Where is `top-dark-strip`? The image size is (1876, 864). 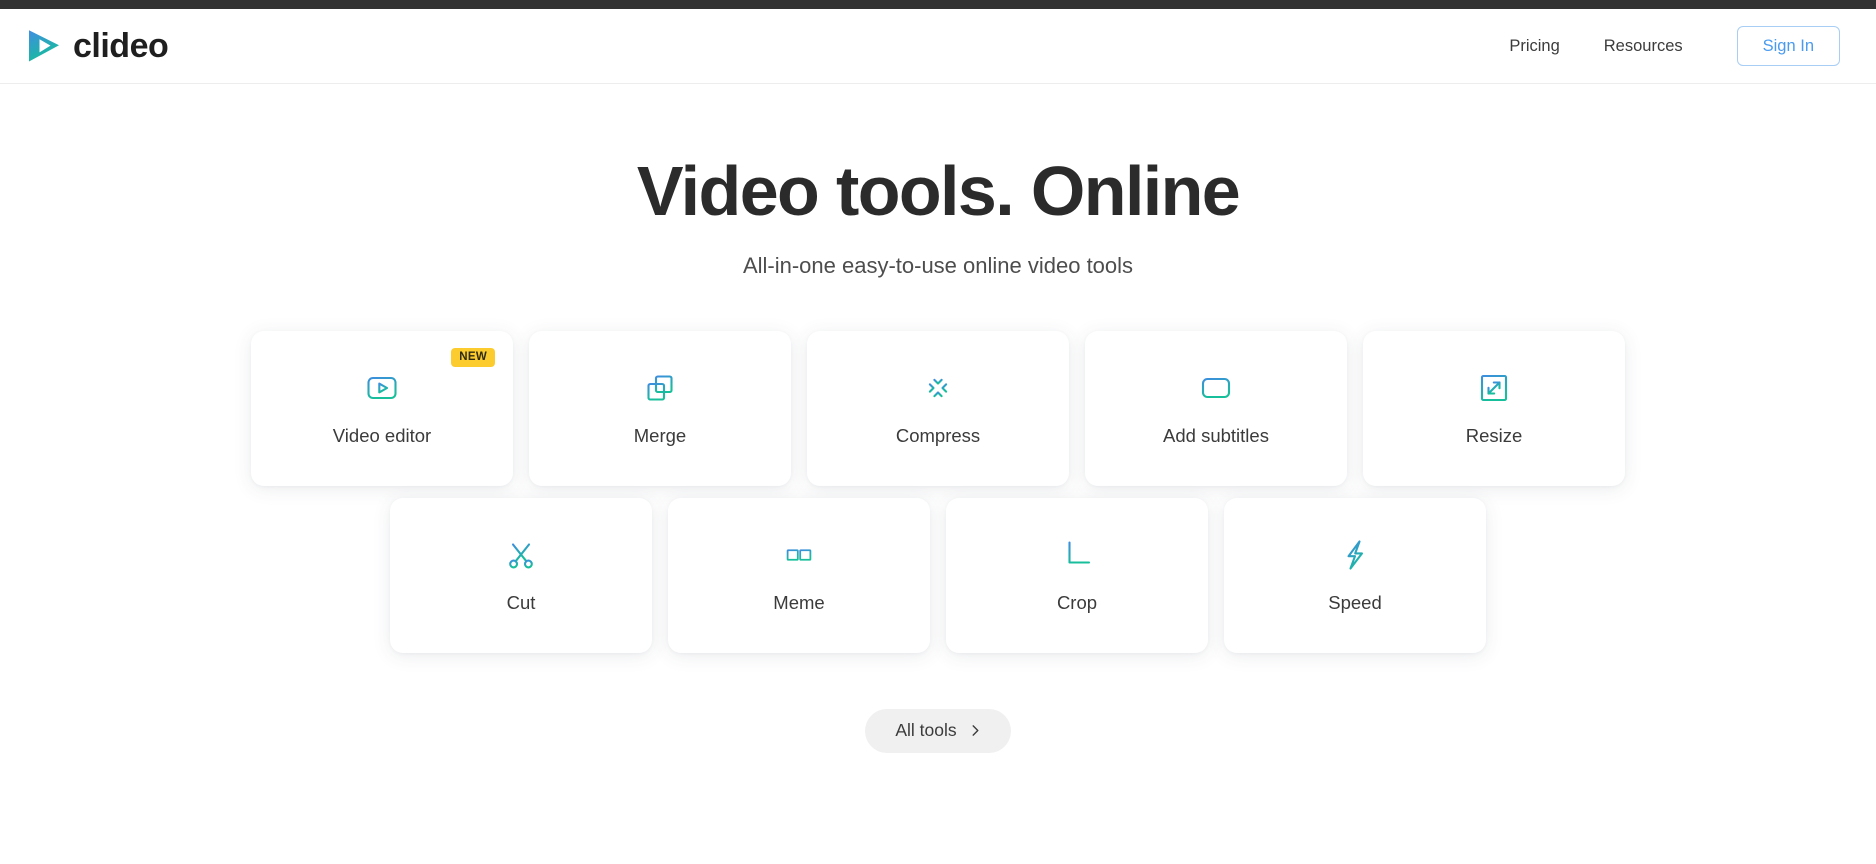
top-dark-strip is located at coordinates (938, 4).